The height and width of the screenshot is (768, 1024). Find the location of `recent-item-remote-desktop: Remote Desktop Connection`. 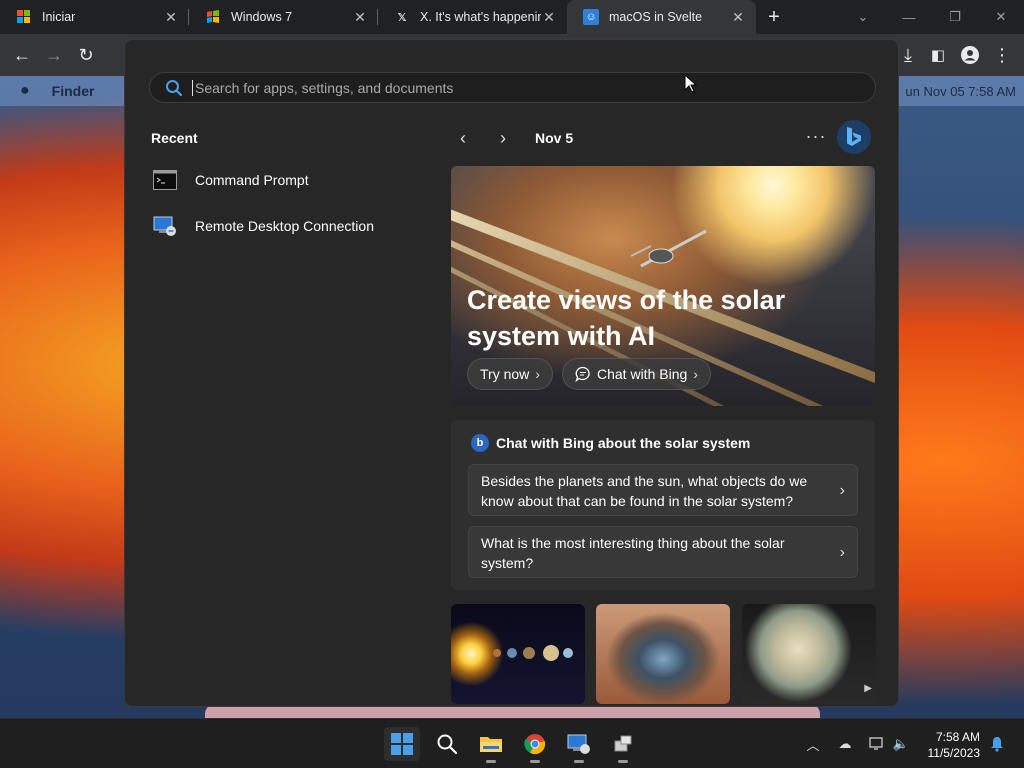

recent-item-remote-desktop: Remote Desktop Connection is located at coordinates (293, 226).